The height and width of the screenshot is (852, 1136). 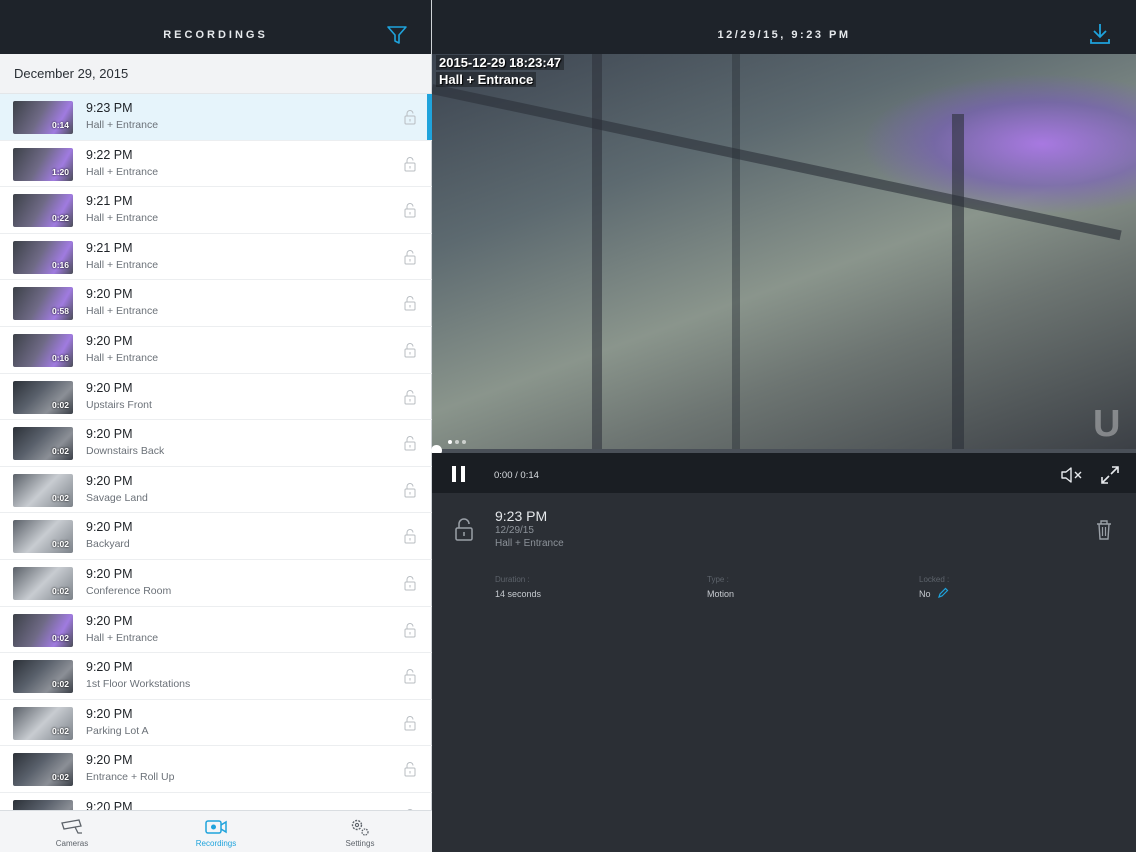 I want to click on mute-icon, so click(x=1072, y=475).